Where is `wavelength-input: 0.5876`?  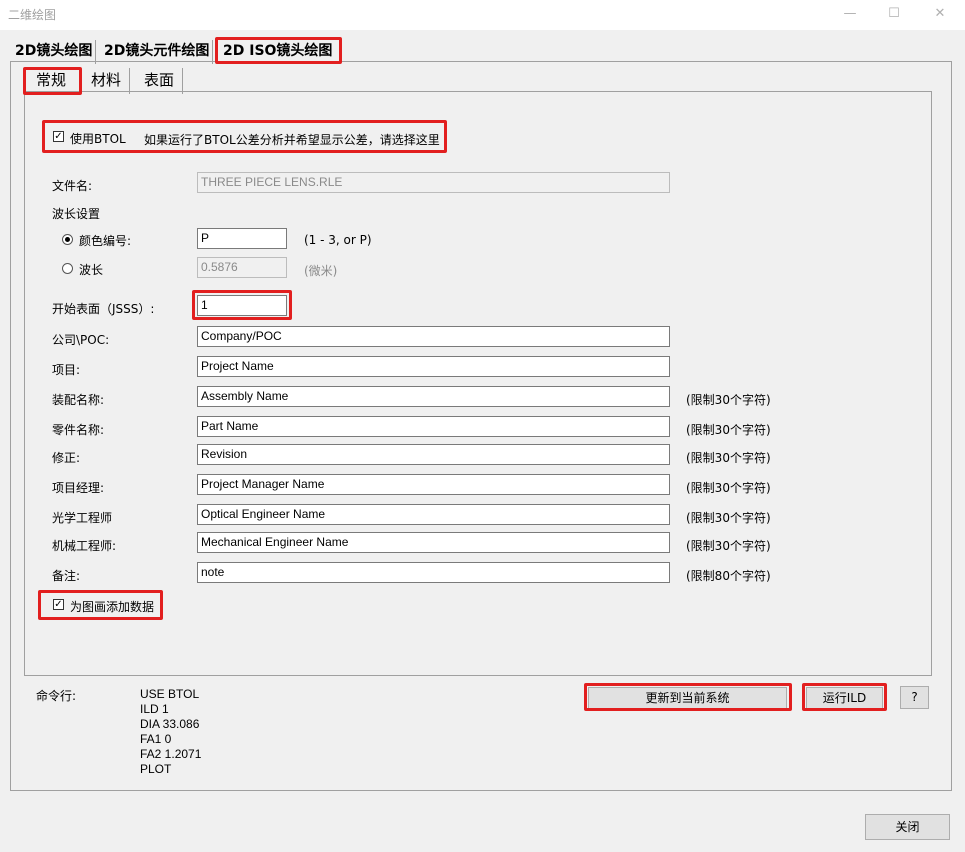 wavelength-input: 0.5876 is located at coordinates (242, 267).